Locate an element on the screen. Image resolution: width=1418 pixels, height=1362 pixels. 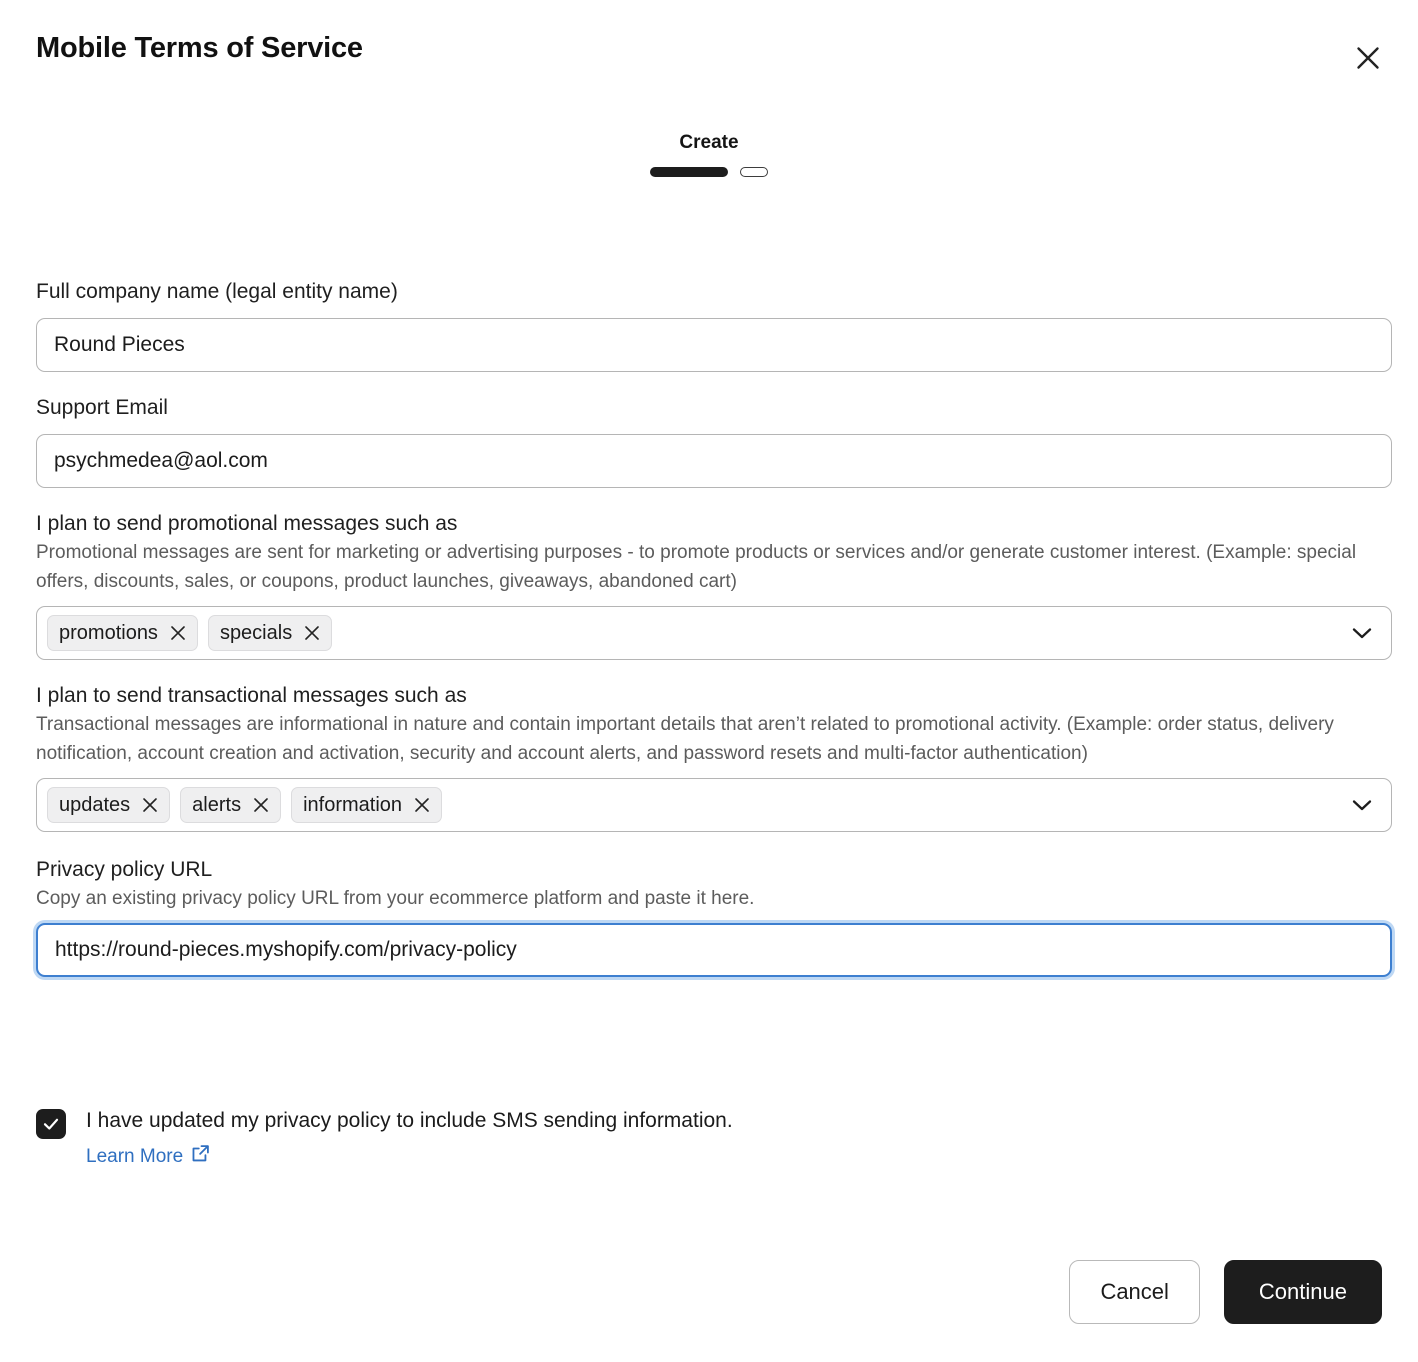
step-label: Create is located at coordinates (709, 142).